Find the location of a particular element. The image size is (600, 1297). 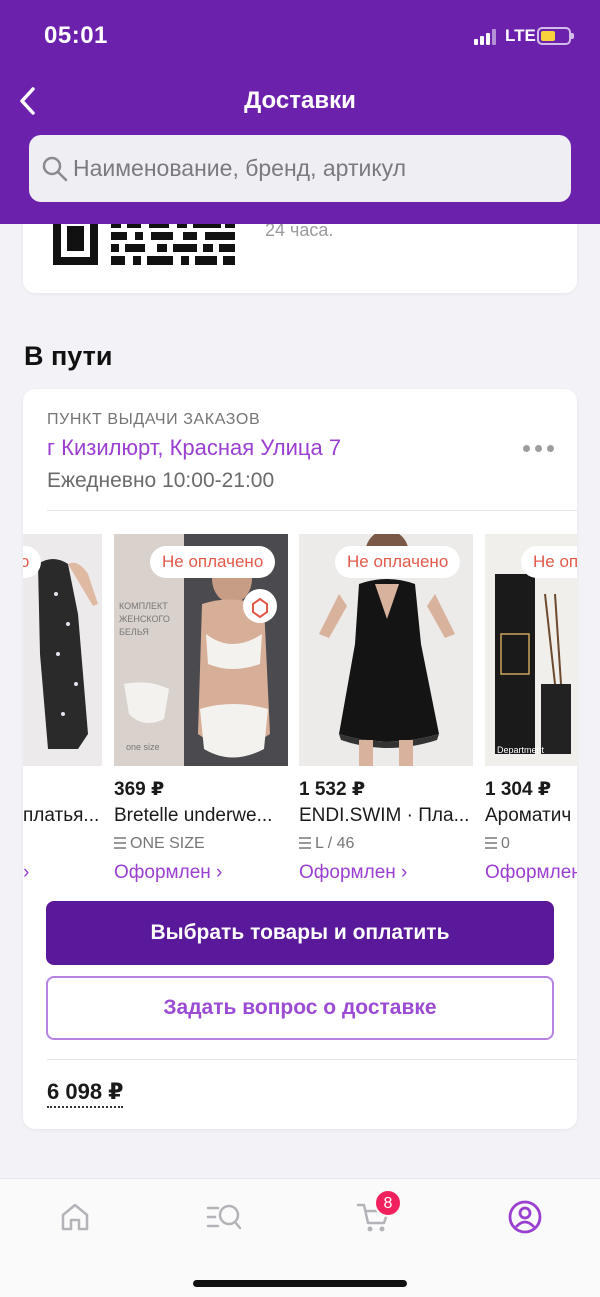

status-bar: 05:01 LTE is located at coordinates (300, 36).